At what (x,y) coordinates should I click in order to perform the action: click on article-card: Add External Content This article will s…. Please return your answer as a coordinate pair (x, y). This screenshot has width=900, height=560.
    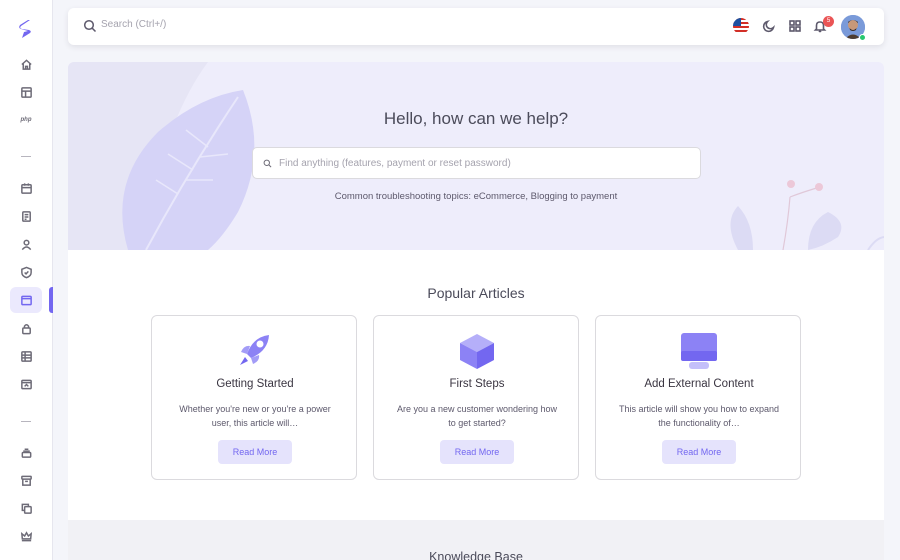
    Looking at the image, I should click on (698, 397).